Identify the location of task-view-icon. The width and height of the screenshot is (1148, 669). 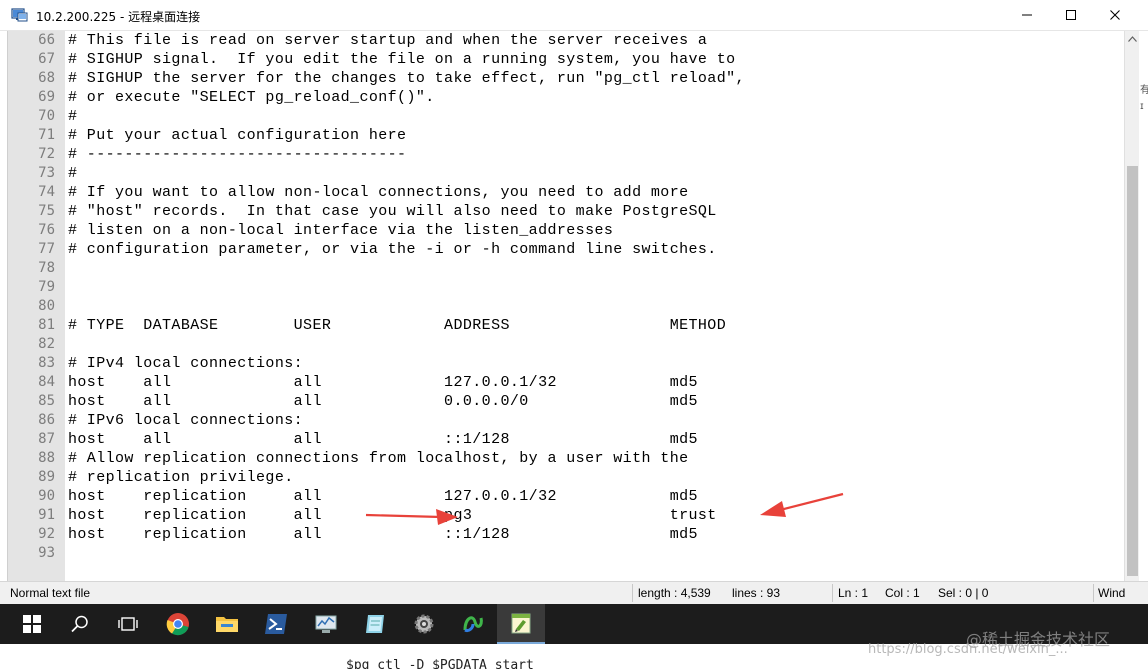
(128, 624).